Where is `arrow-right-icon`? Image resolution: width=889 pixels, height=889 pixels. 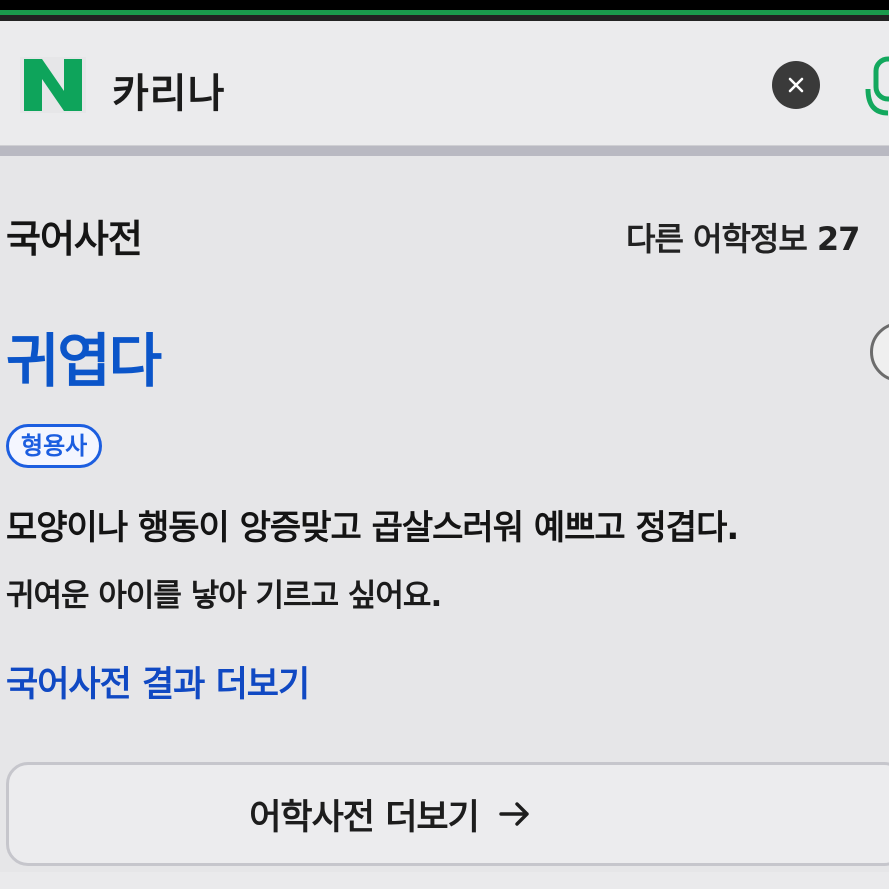
arrow-right-icon is located at coordinates (514, 814).